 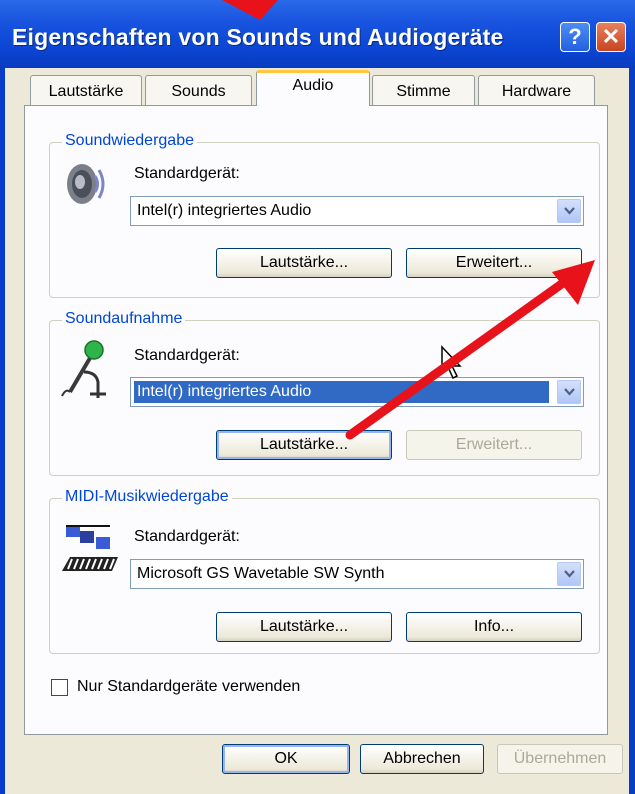 What do you see at coordinates (86, 90) in the screenshot?
I see `tab-lautstaerke: Lautstärke` at bounding box center [86, 90].